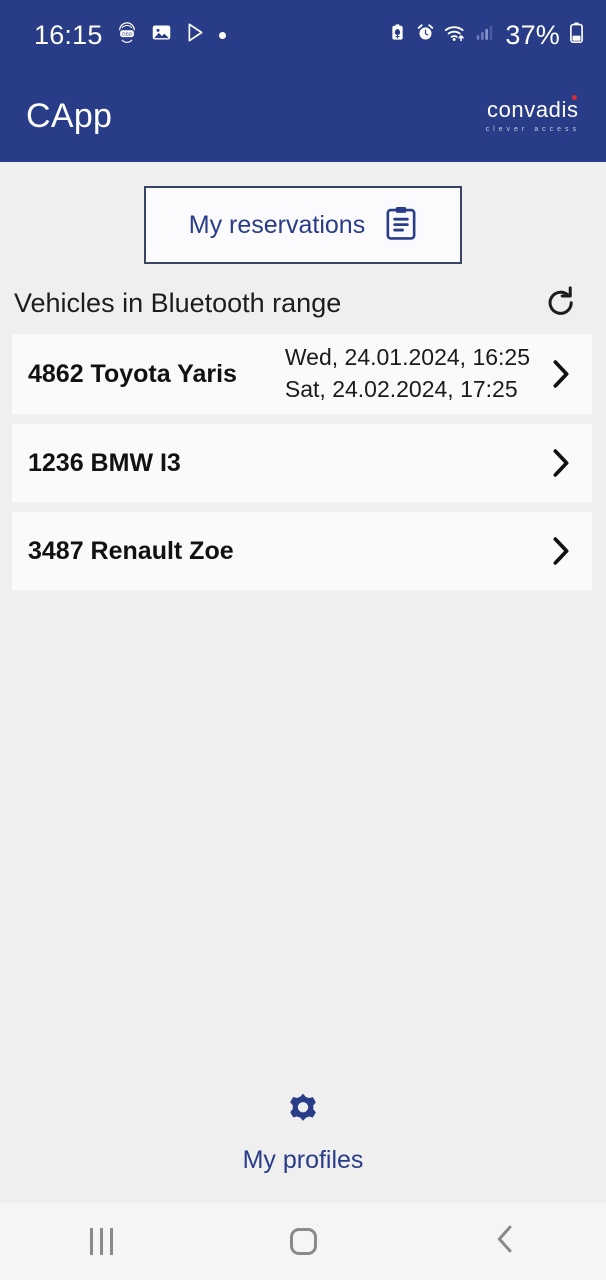  What do you see at coordinates (303, 1113) in the screenshot?
I see `gear-icon` at bounding box center [303, 1113].